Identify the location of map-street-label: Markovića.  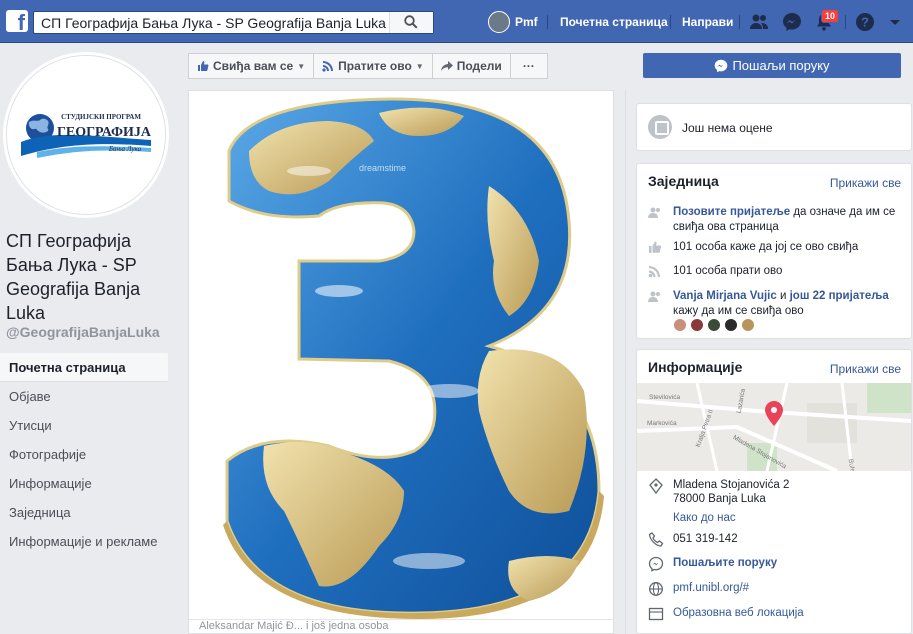
(662, 423).